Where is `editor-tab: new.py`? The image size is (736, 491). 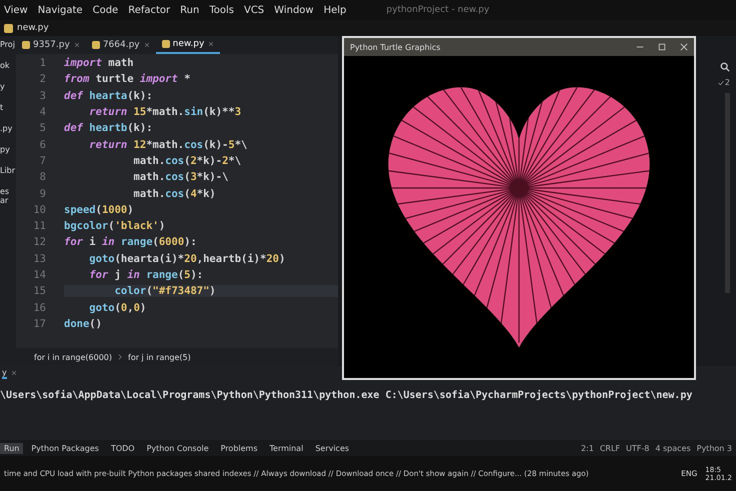 editor-tab: new.py is located at coordinates (188, 45).